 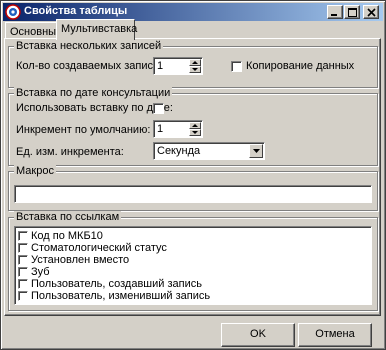 What do you see at coordinates (13, 12) in the screenshot?
I see `app-logo-icon` at bounding box center [13, 12].